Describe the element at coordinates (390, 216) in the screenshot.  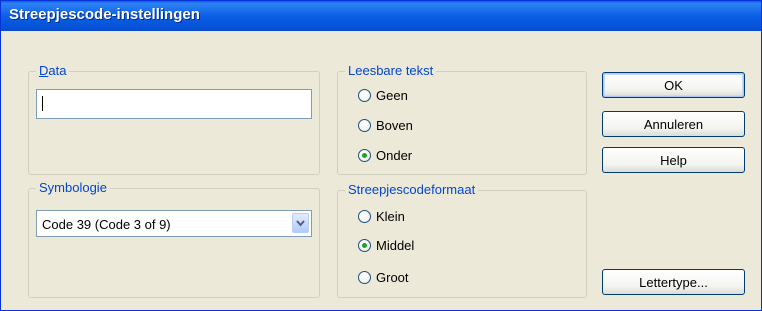
I see `radio-label-klein: Klein` at that location.